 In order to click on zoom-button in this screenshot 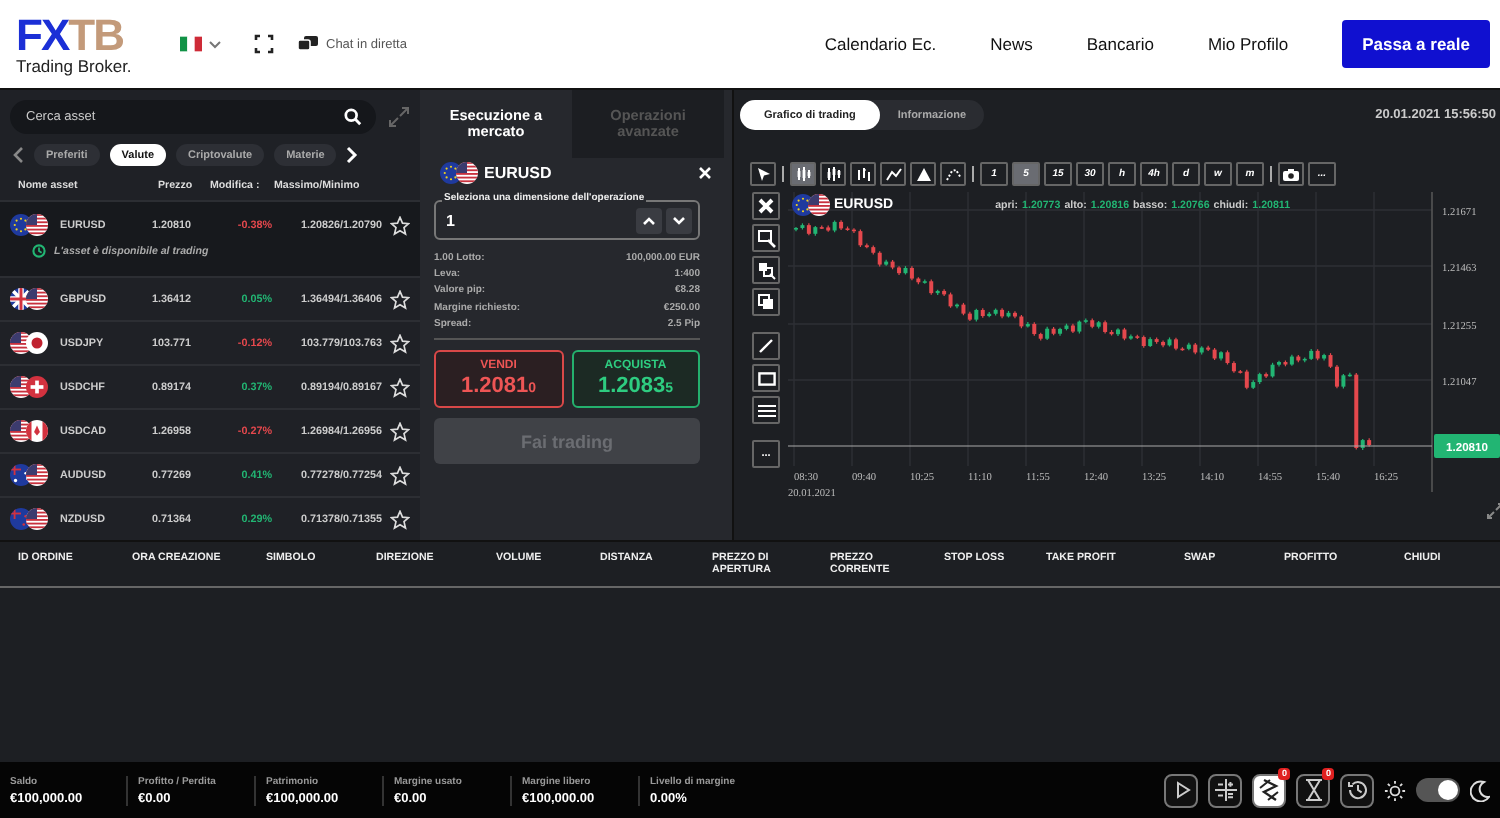, I will do `click(766, 238)`.